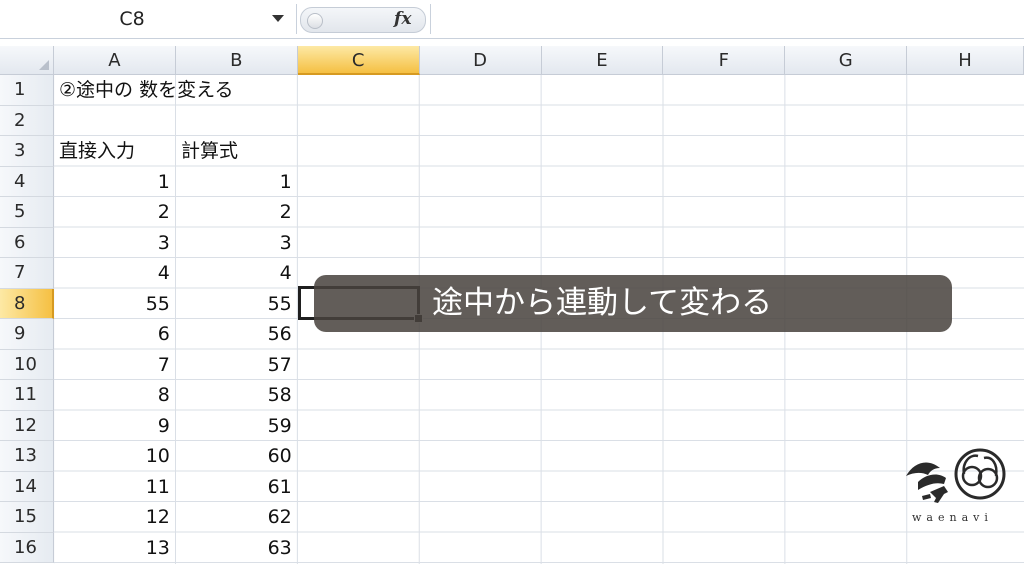  What do you see at coordinates (115, 304) in the screenshot?
I see `cell-a8: 55` at bounding box center [115, 304].